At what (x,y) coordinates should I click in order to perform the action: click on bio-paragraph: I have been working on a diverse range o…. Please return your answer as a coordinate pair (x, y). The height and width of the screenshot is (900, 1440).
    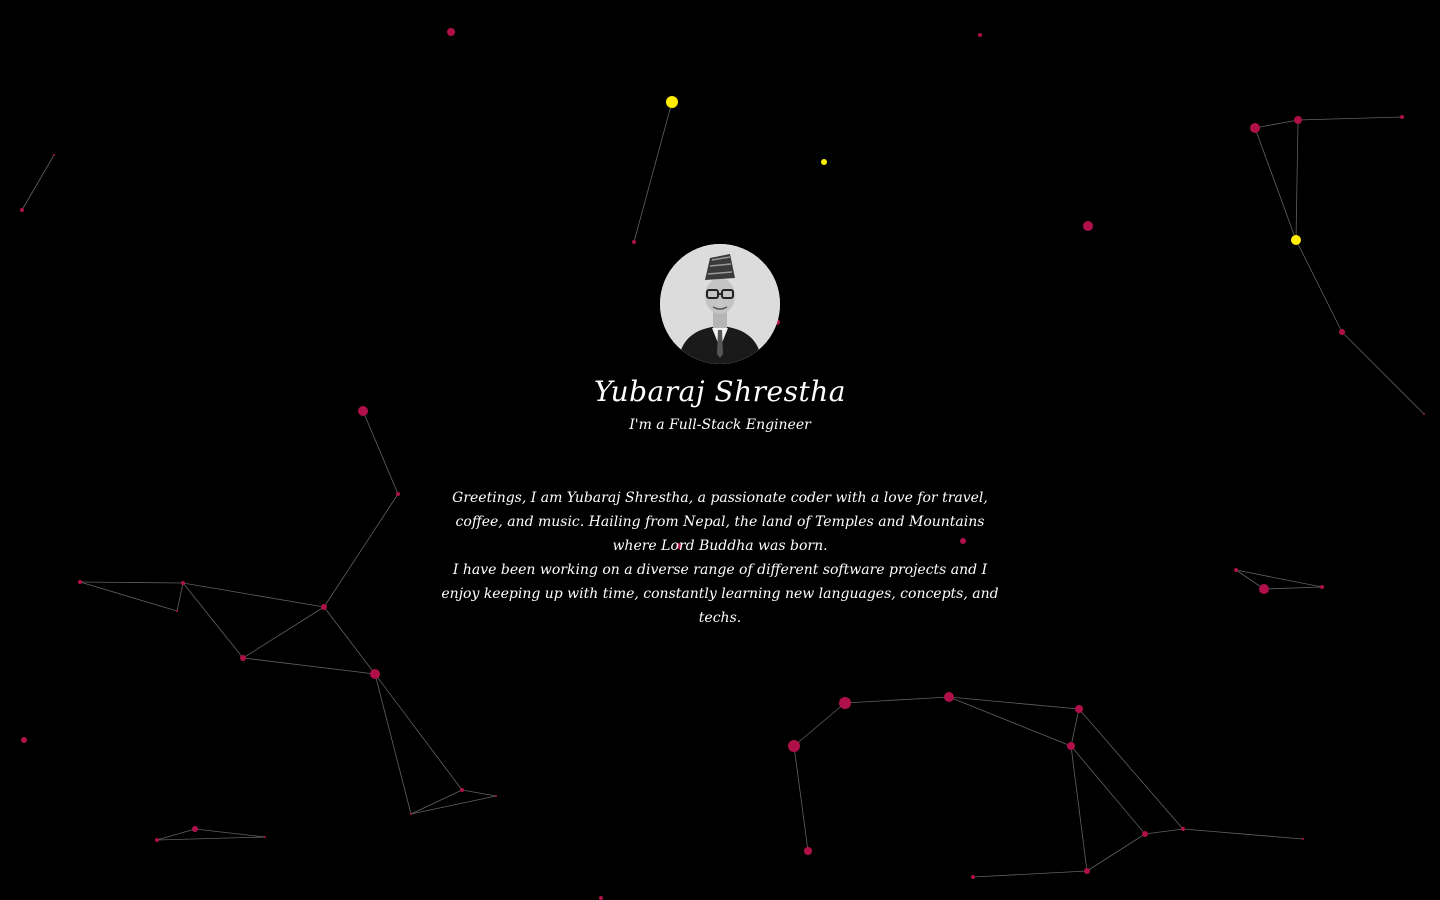
    Looking at the image, I should click on (720, 594).